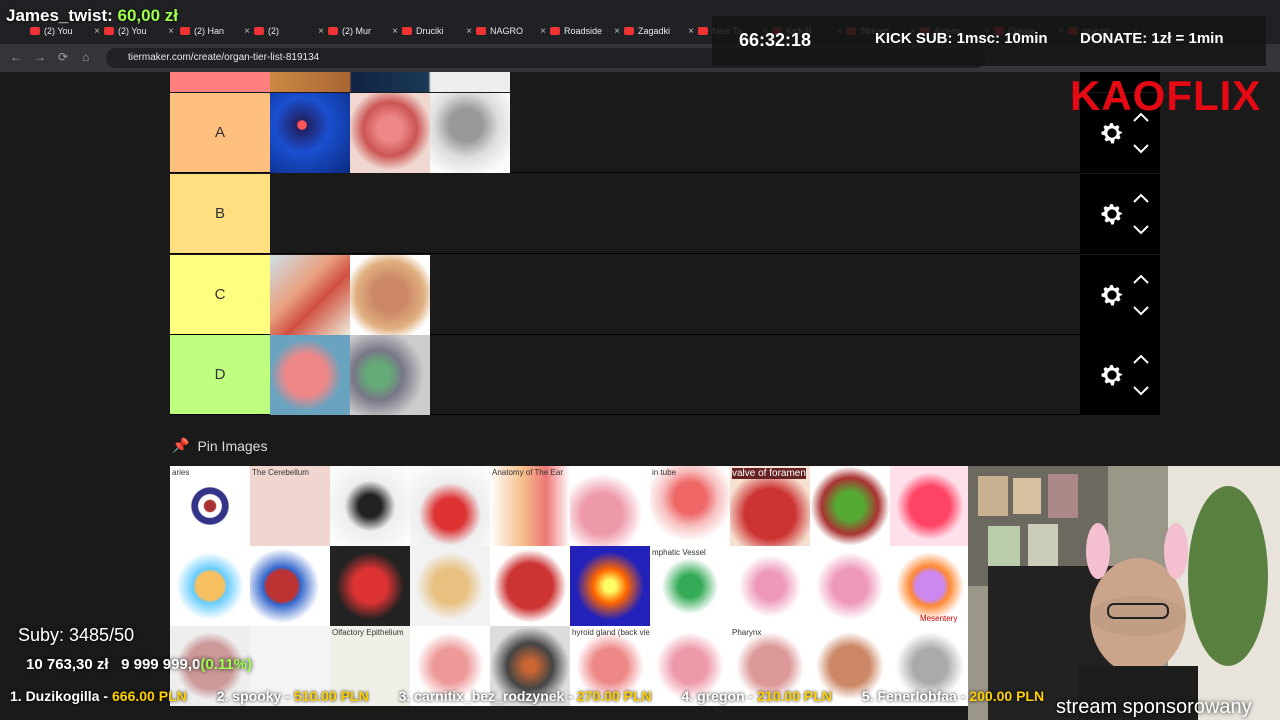 Image resolution: width=1280 pixels, height=720 pixels. What do you see at coordinates (430, 31) in the screenshot?
I see `tab-label: Druciki` at bounding box center [430, 31].